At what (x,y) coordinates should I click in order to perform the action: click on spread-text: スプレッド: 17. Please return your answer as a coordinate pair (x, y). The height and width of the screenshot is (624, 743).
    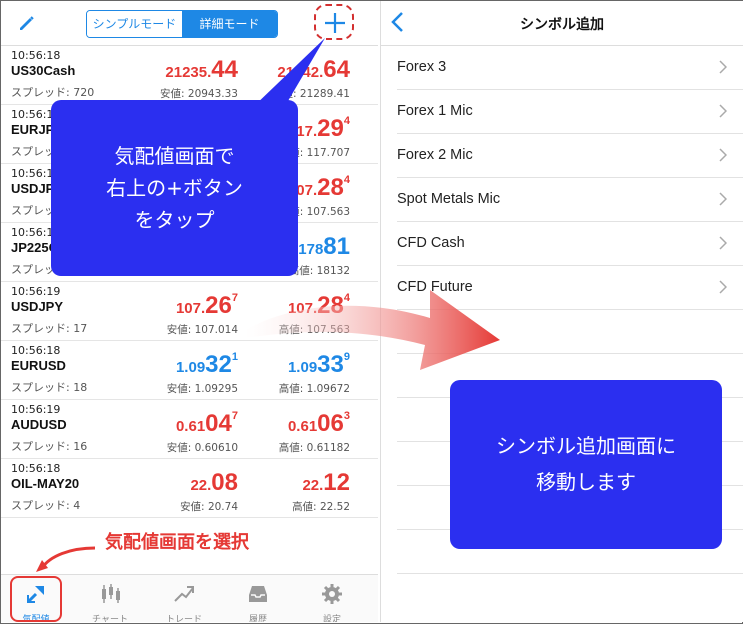
    Looking at the image, I should click on (49, 328).